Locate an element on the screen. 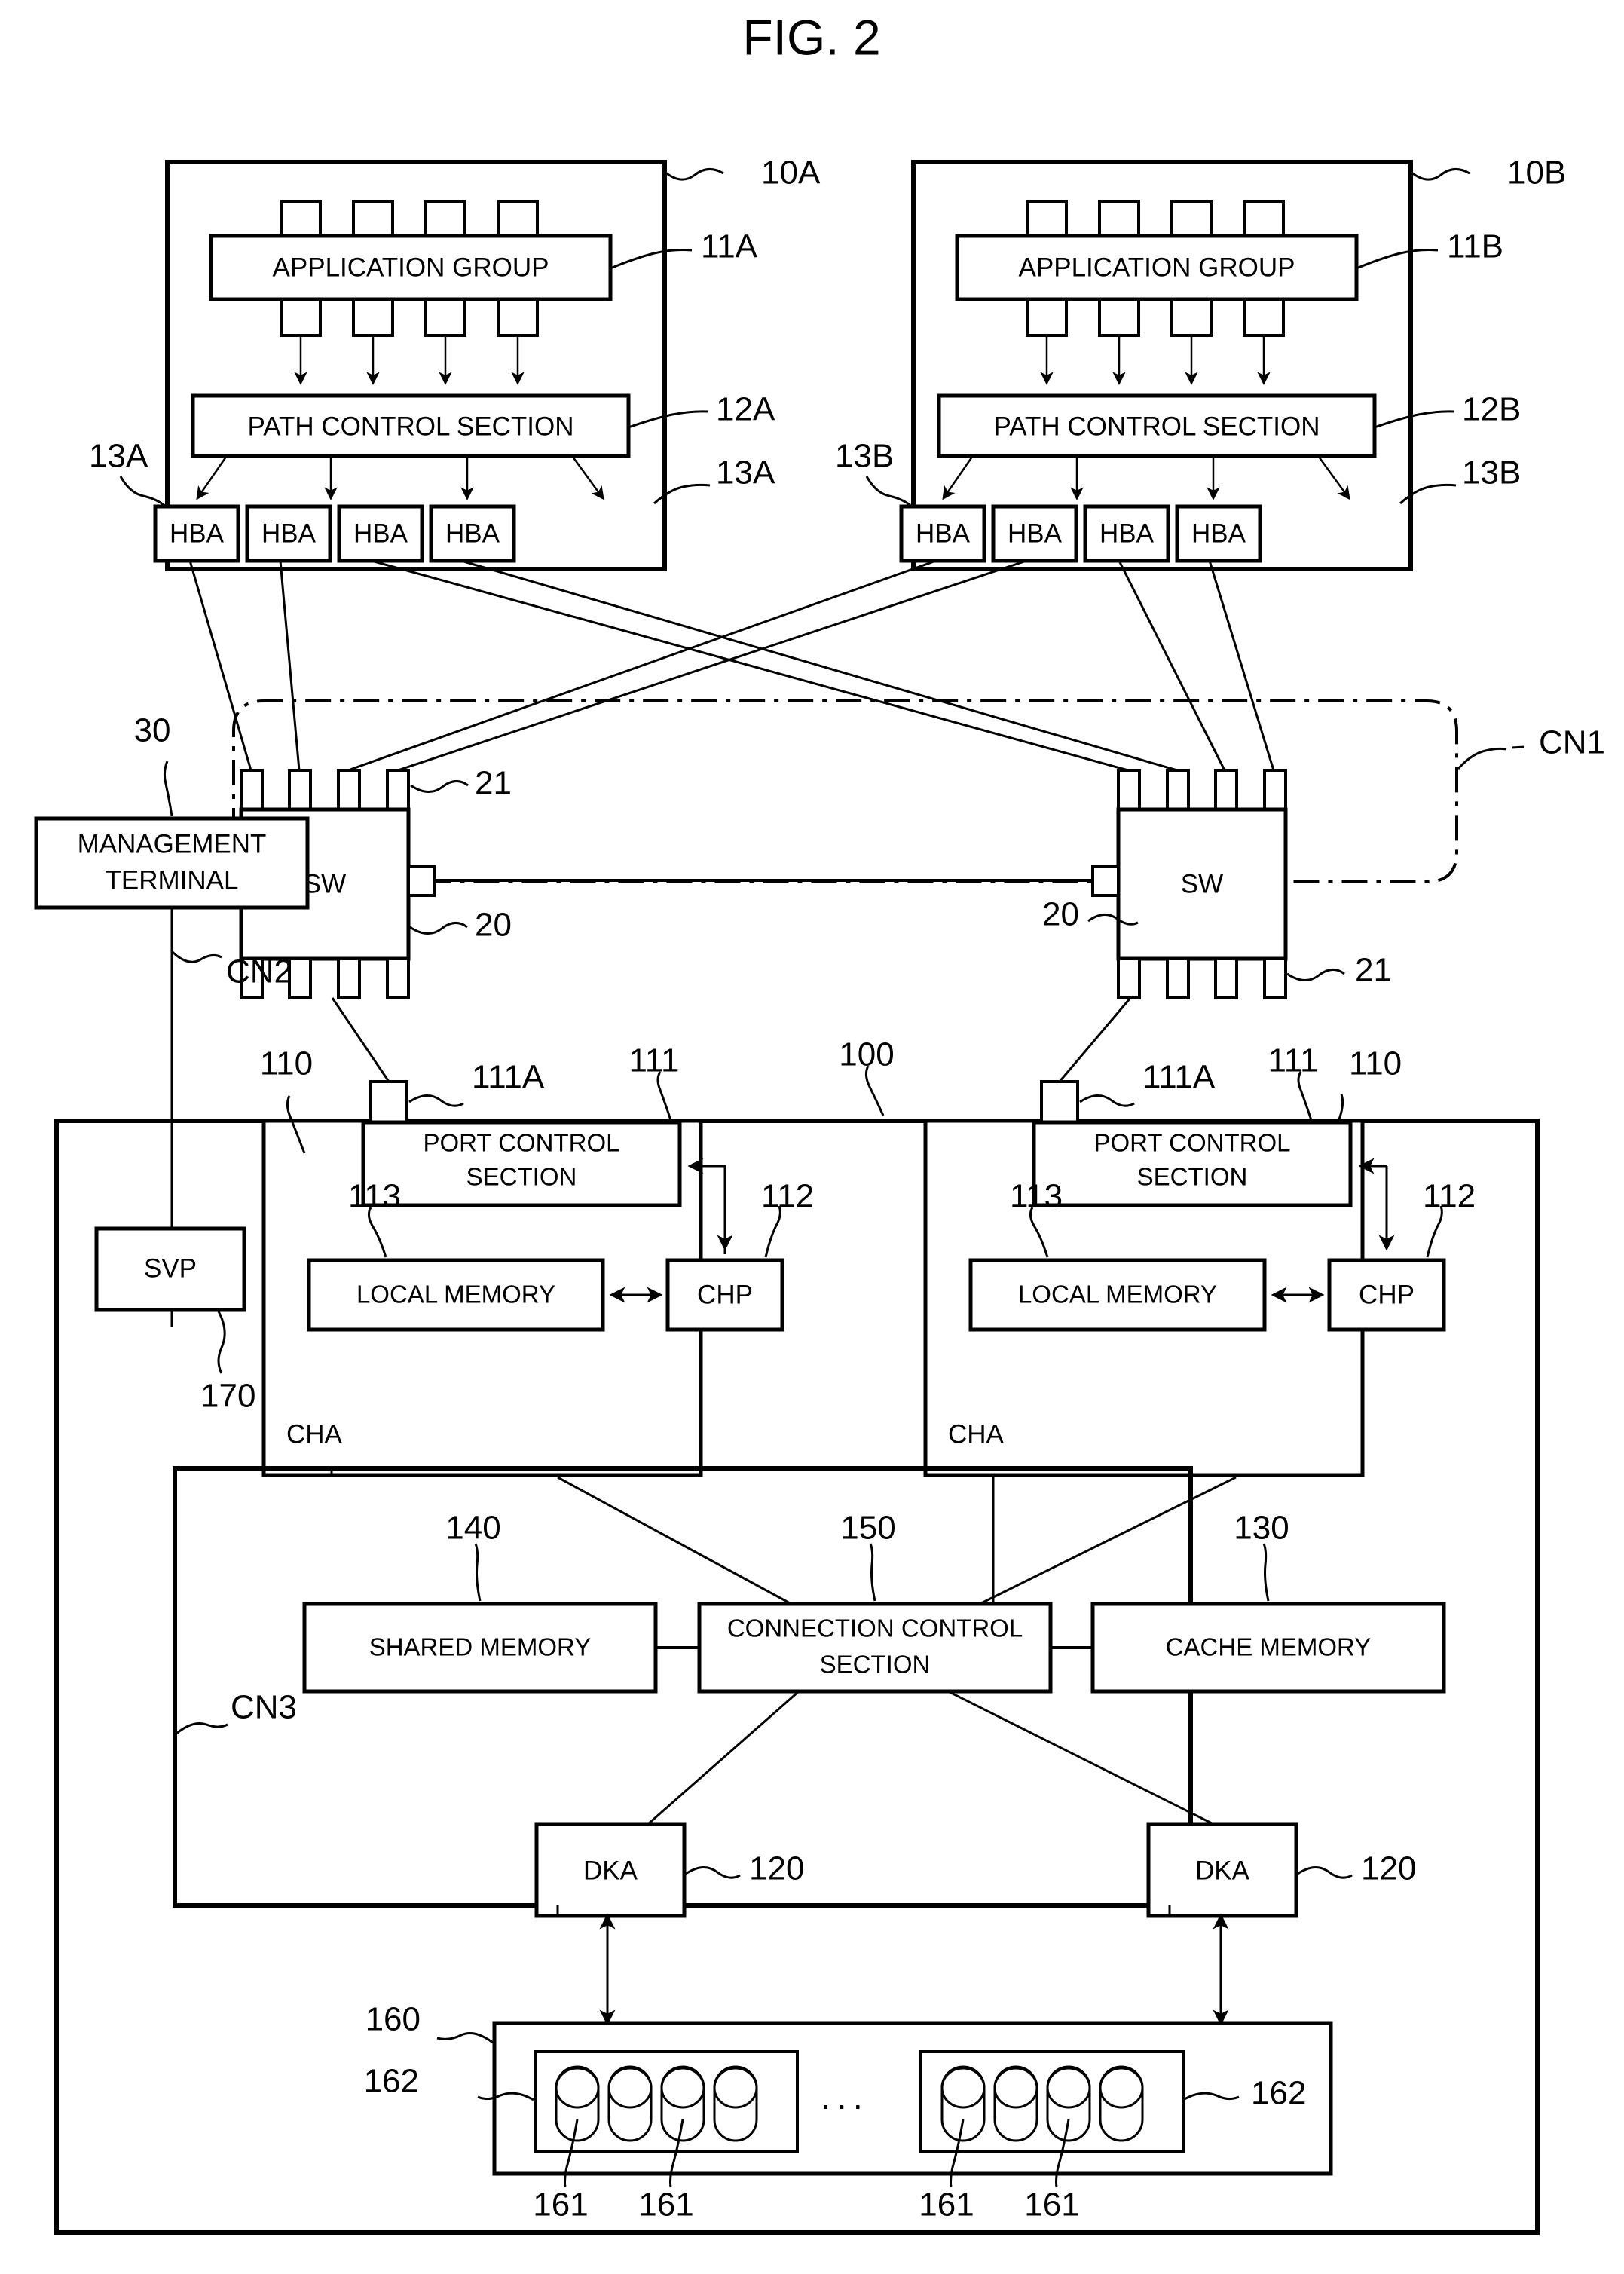 This screenshot has height=2274, width=1624. app-group-b-leader is located at coordinates (1397, 259).